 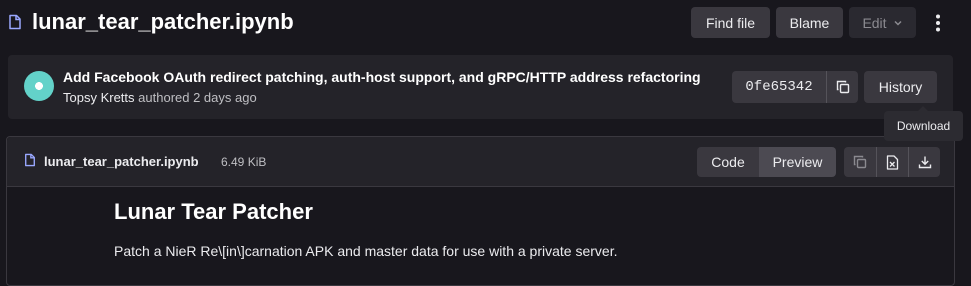 I want to click on file-name: lunar_tear_patcher.ipynb, so click(x=121, y=161).